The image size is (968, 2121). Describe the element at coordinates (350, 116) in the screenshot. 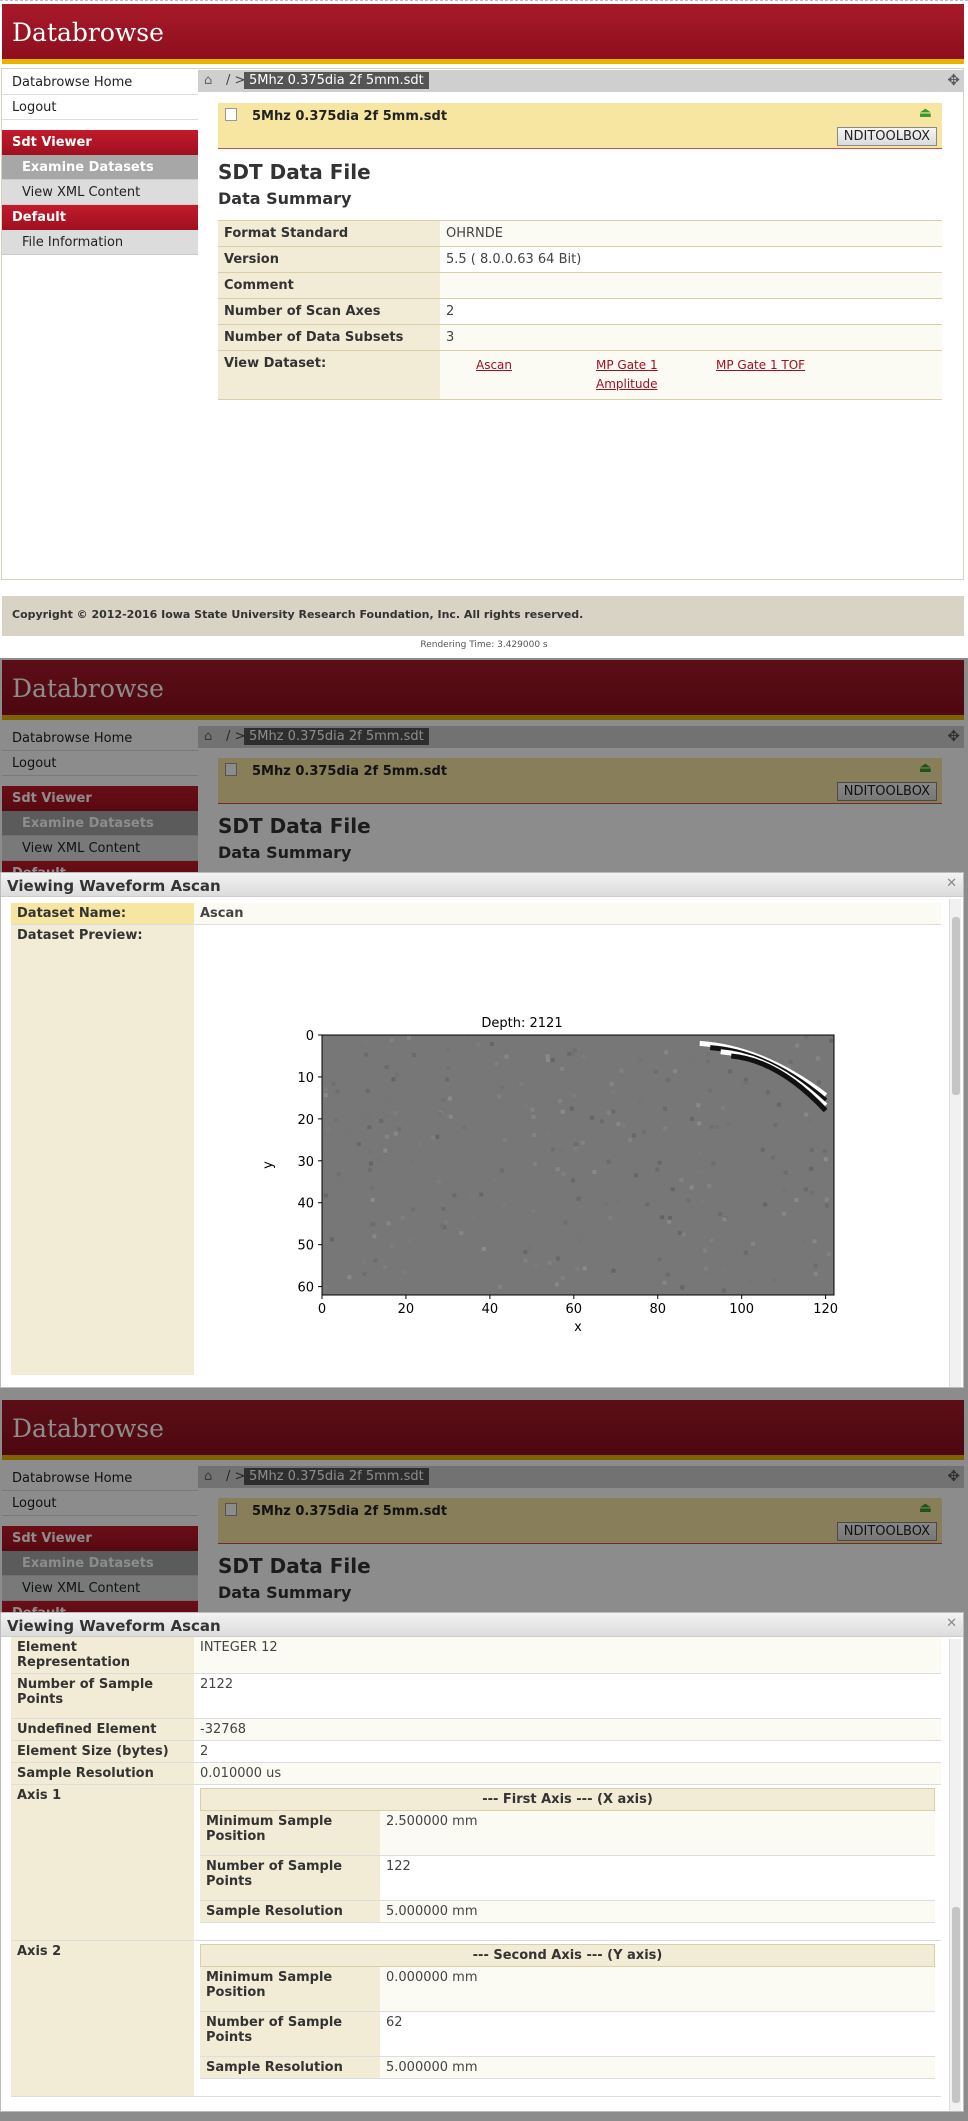

I see `file-name: 5Mhz 0.375dia 2f 5mm.sdt` at that location.